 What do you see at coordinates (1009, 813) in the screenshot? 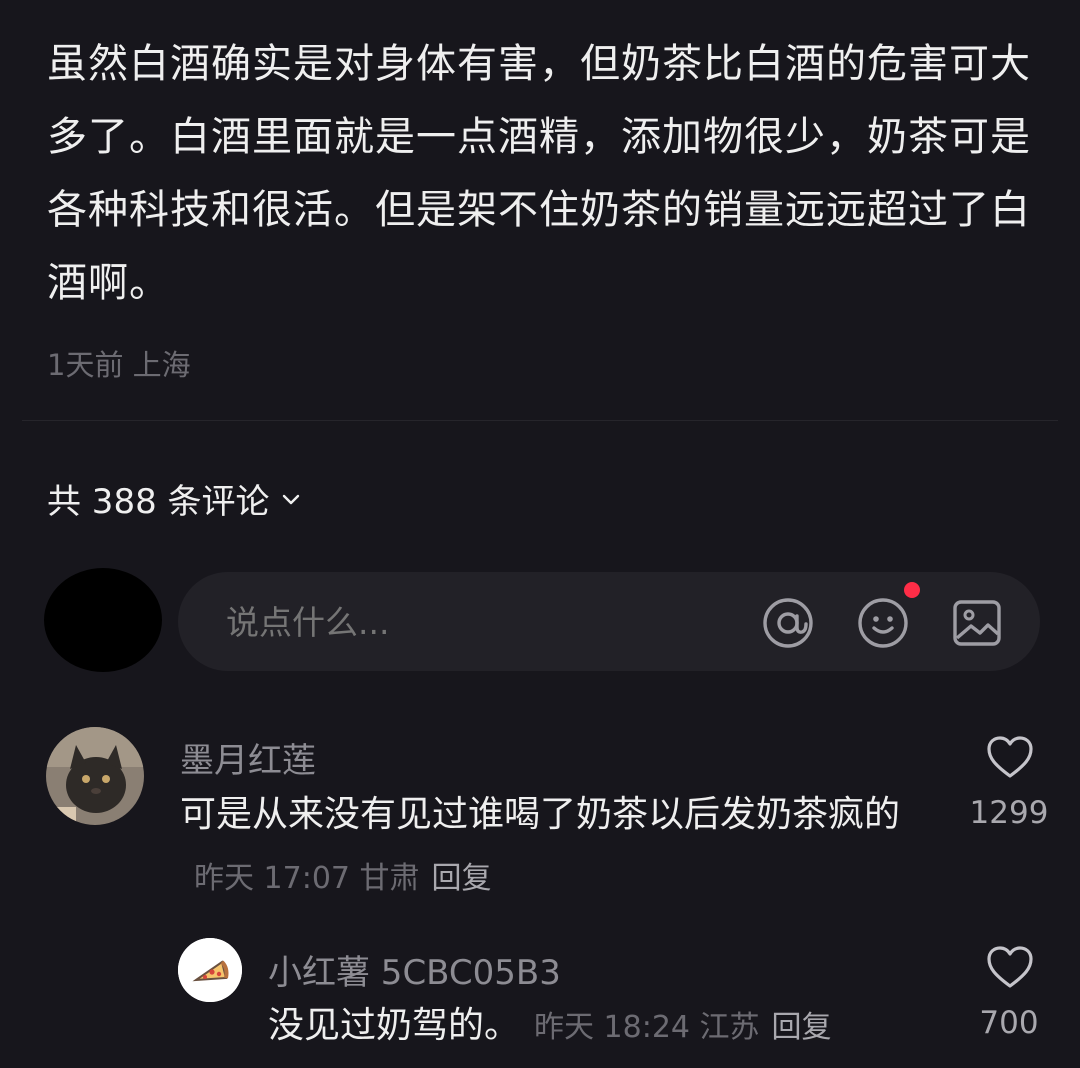
I see `like-count: 1299` at bounding box center [1009, 813].